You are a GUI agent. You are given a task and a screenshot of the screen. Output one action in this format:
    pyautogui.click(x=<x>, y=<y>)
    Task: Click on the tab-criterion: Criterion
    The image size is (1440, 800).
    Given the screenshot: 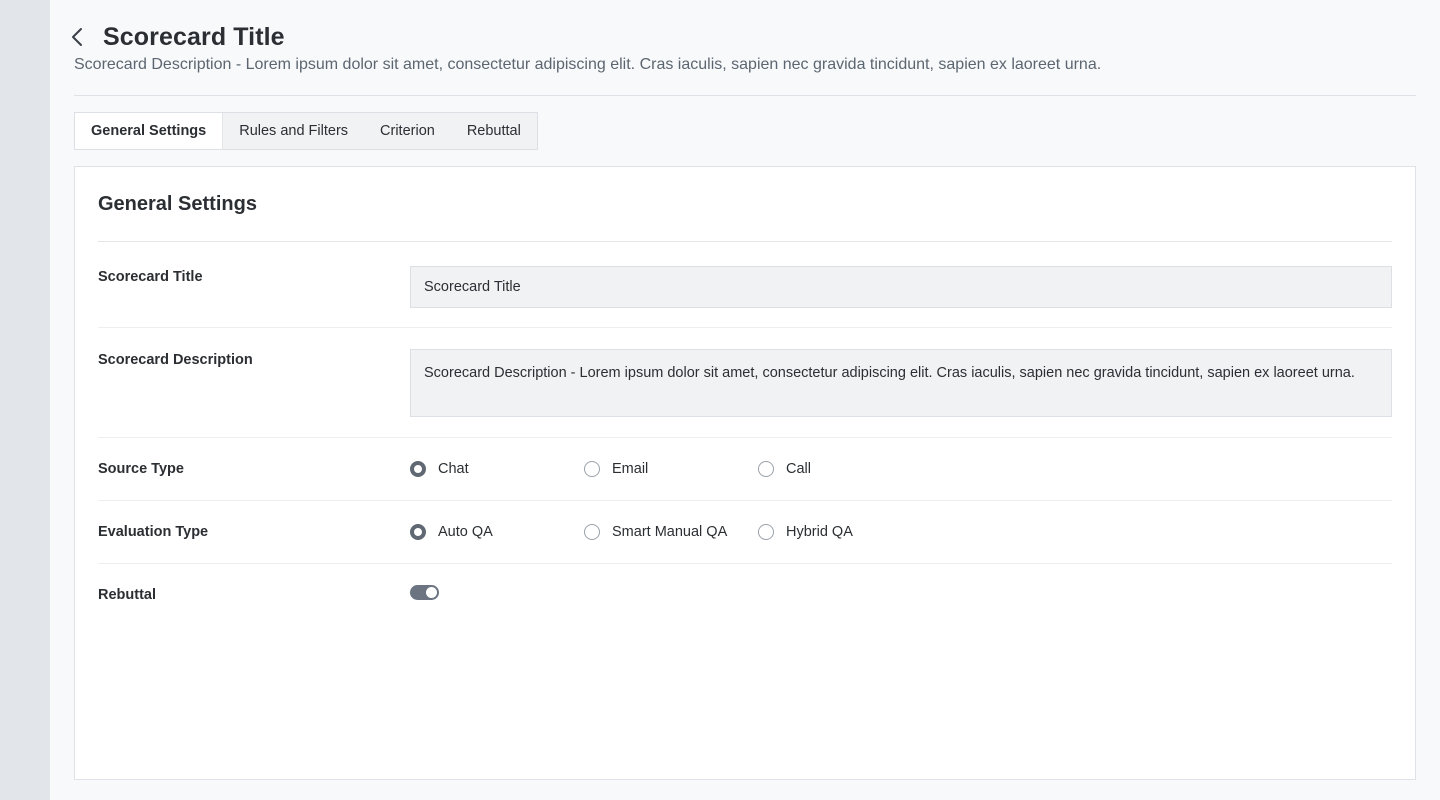 What is the action you would take?
    pyautogui.click(x=407, y=131)
    